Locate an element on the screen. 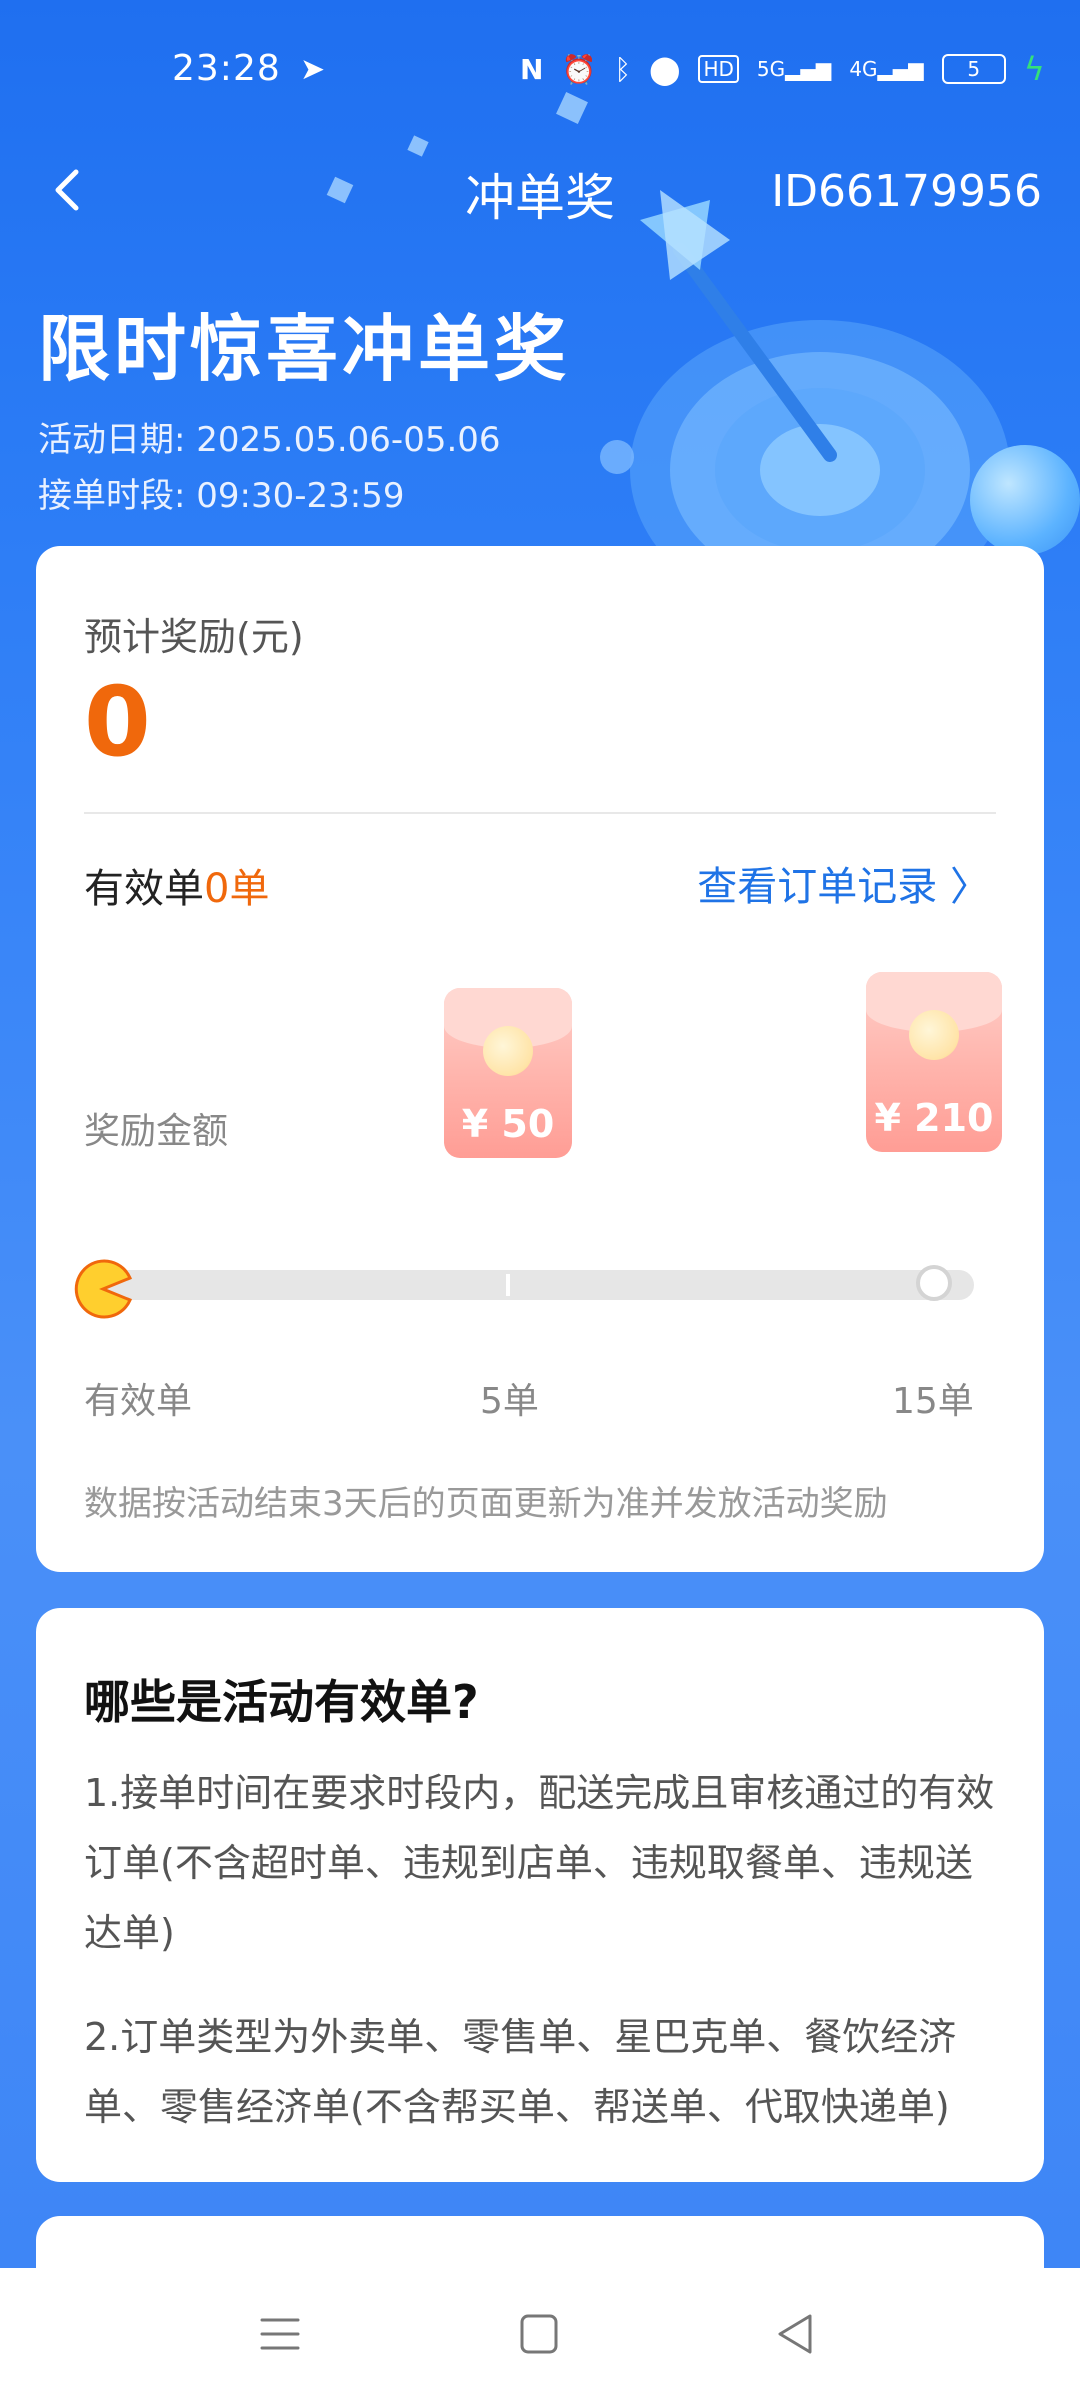 The image size is (1080, 2400). rider-id: ID66179956 is located at coordinates (906, 191).